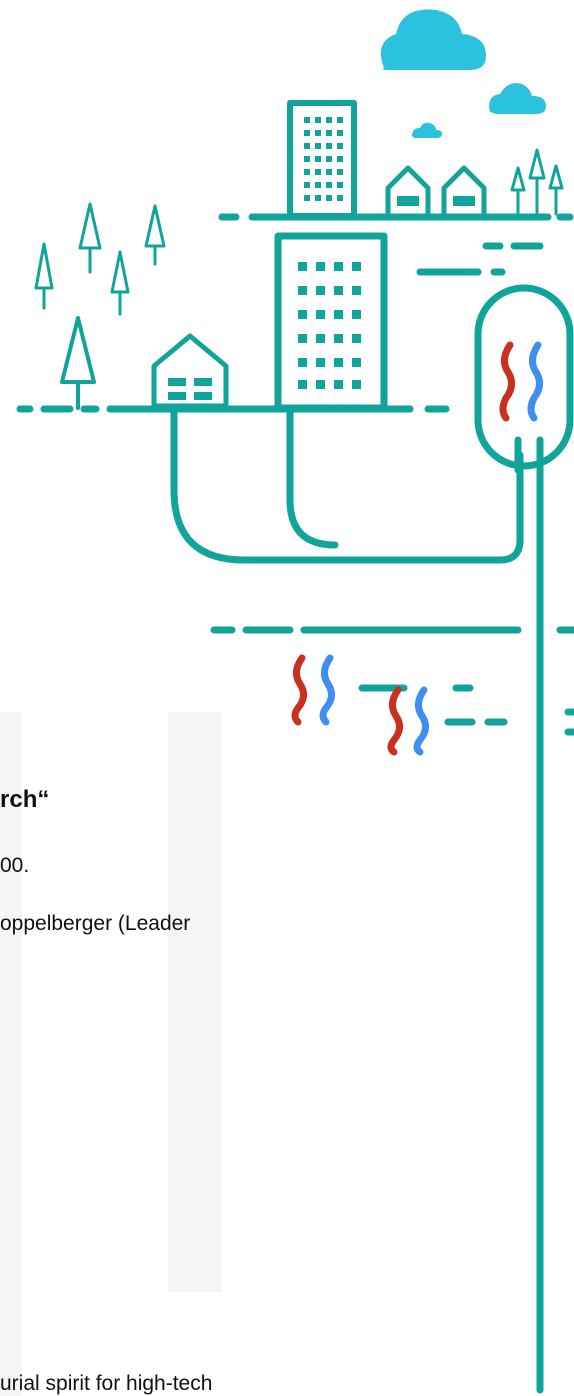  Describe the element at coordinates (106, 1383) in the screenshot. I see `paragraph-fragment-3: urial spirit for high-tech` at that location.